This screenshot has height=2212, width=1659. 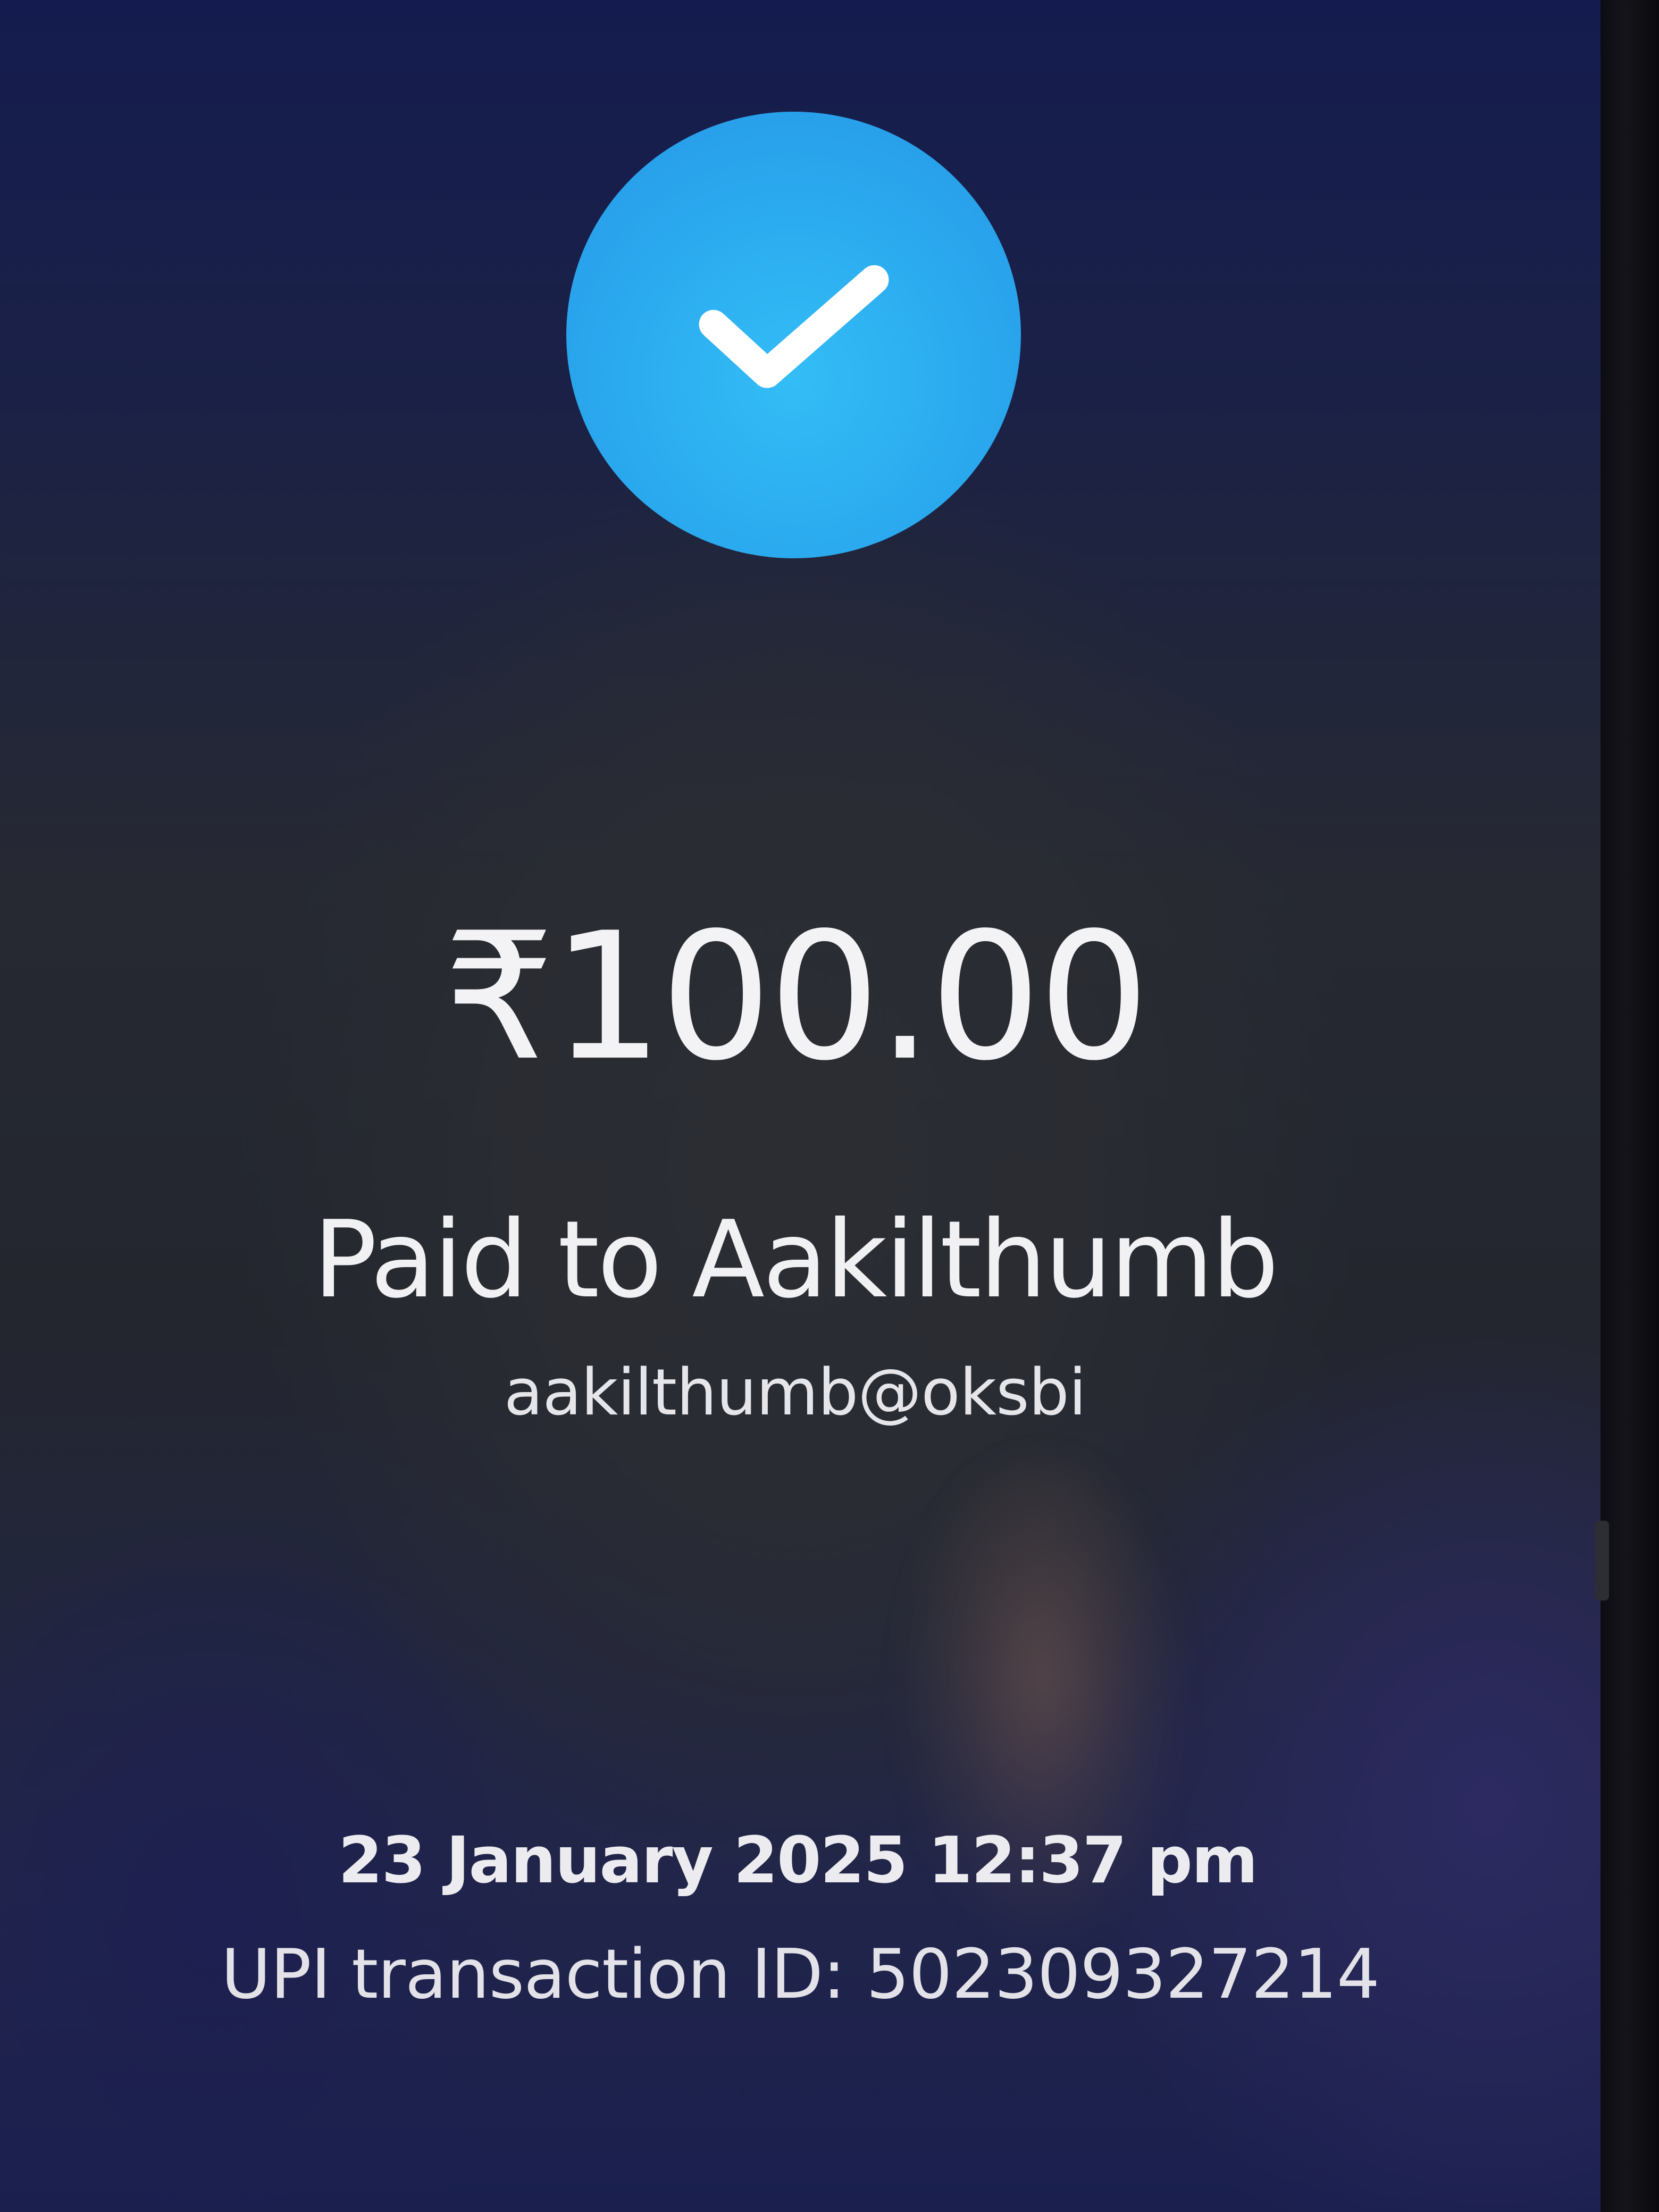 I want to click on phone-side-button, so click(x=1602, y=1561).